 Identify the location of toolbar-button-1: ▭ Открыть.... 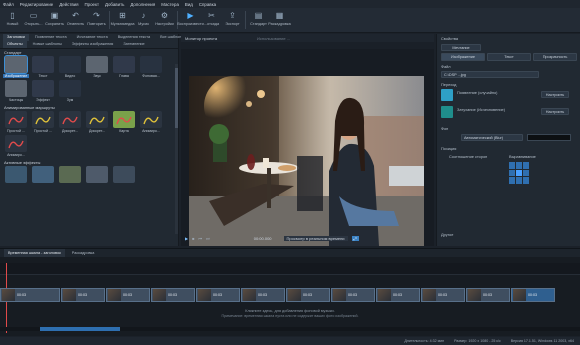
(33, 20).